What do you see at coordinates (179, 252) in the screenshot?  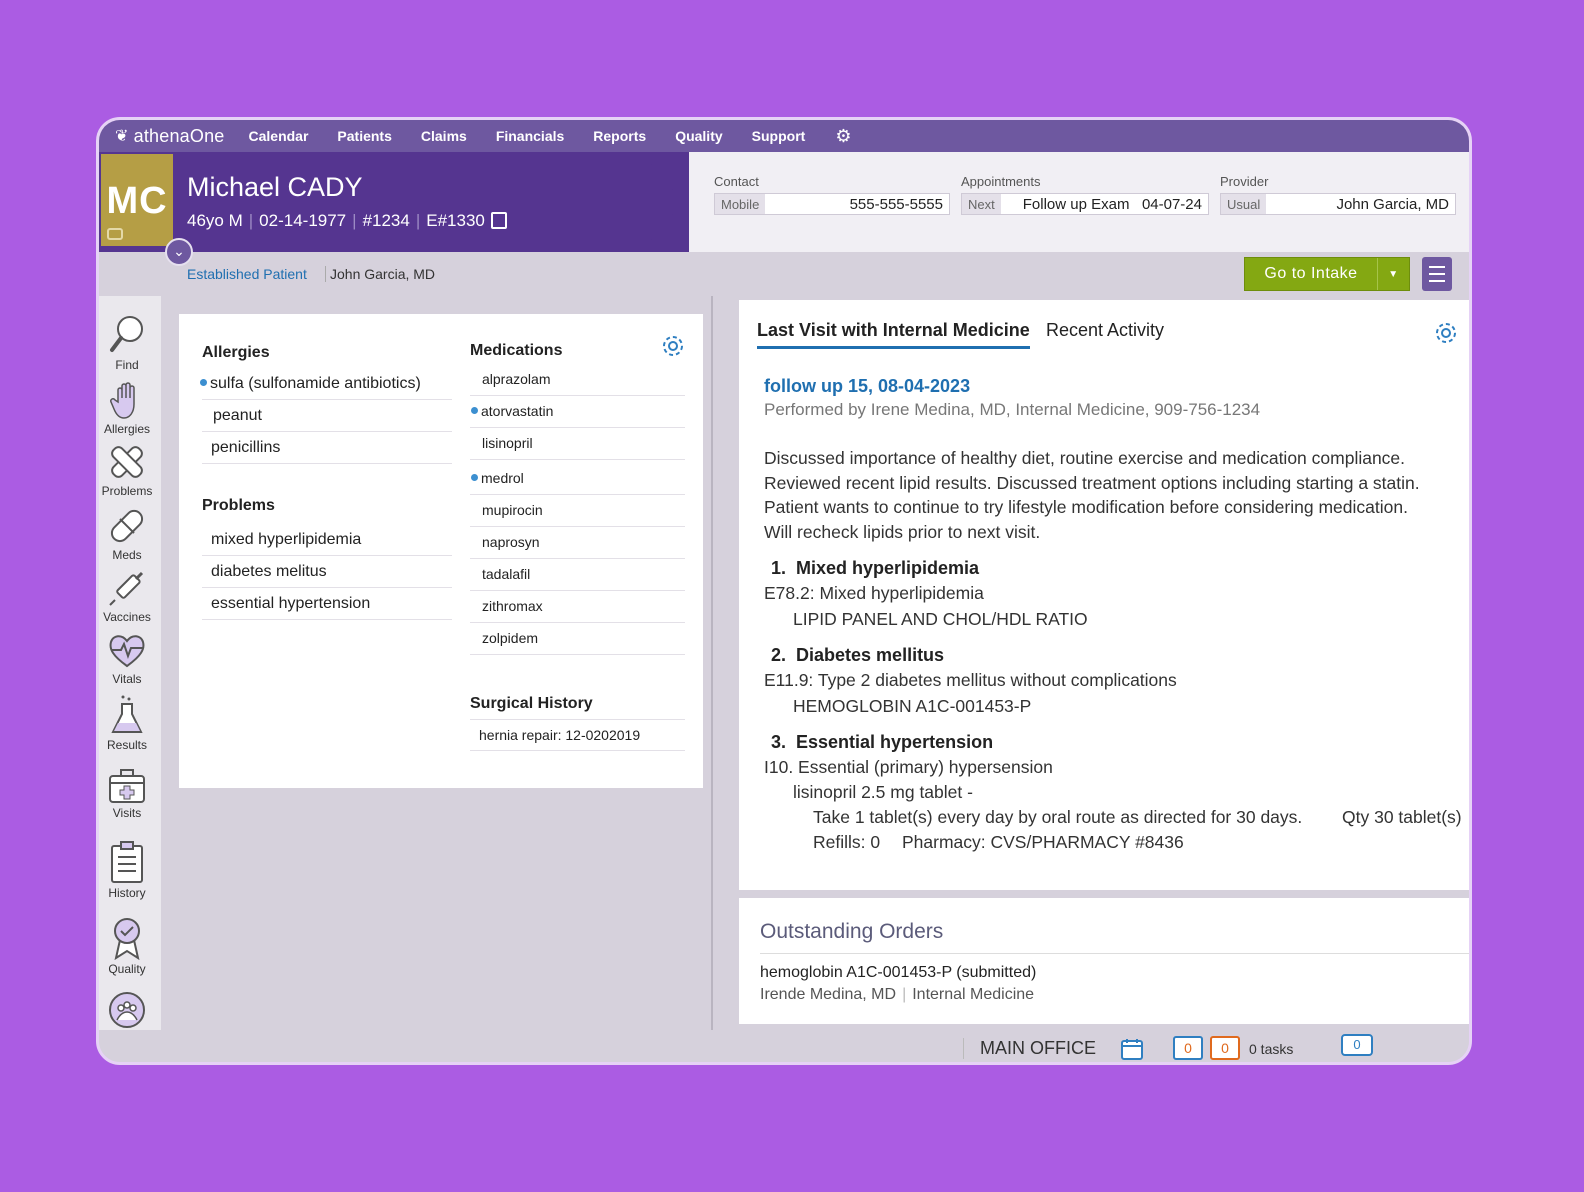 I see `chevron-down-icon: ⌄` at bounding box center [179, 252].